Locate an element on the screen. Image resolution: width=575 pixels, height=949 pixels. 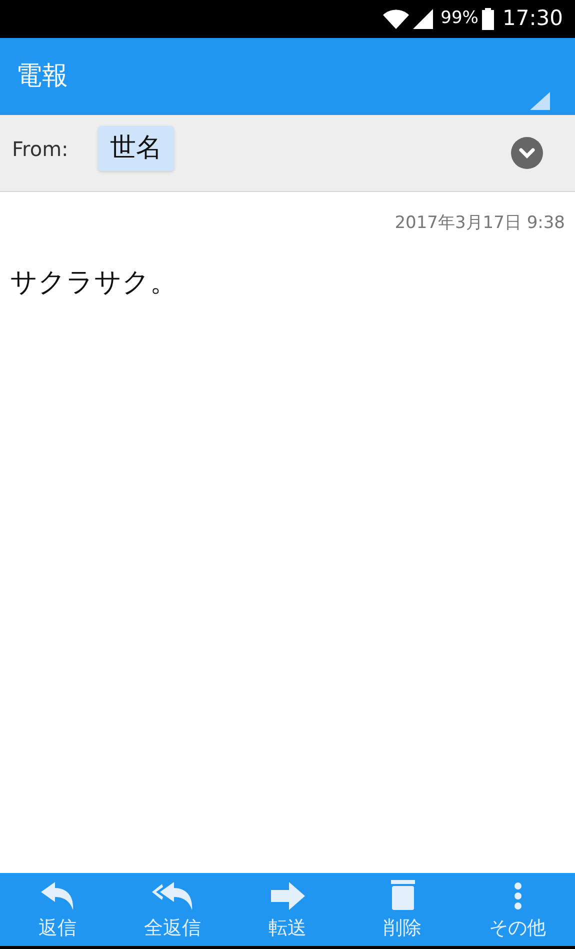
trash-icon is located at coordinates (402, 895).